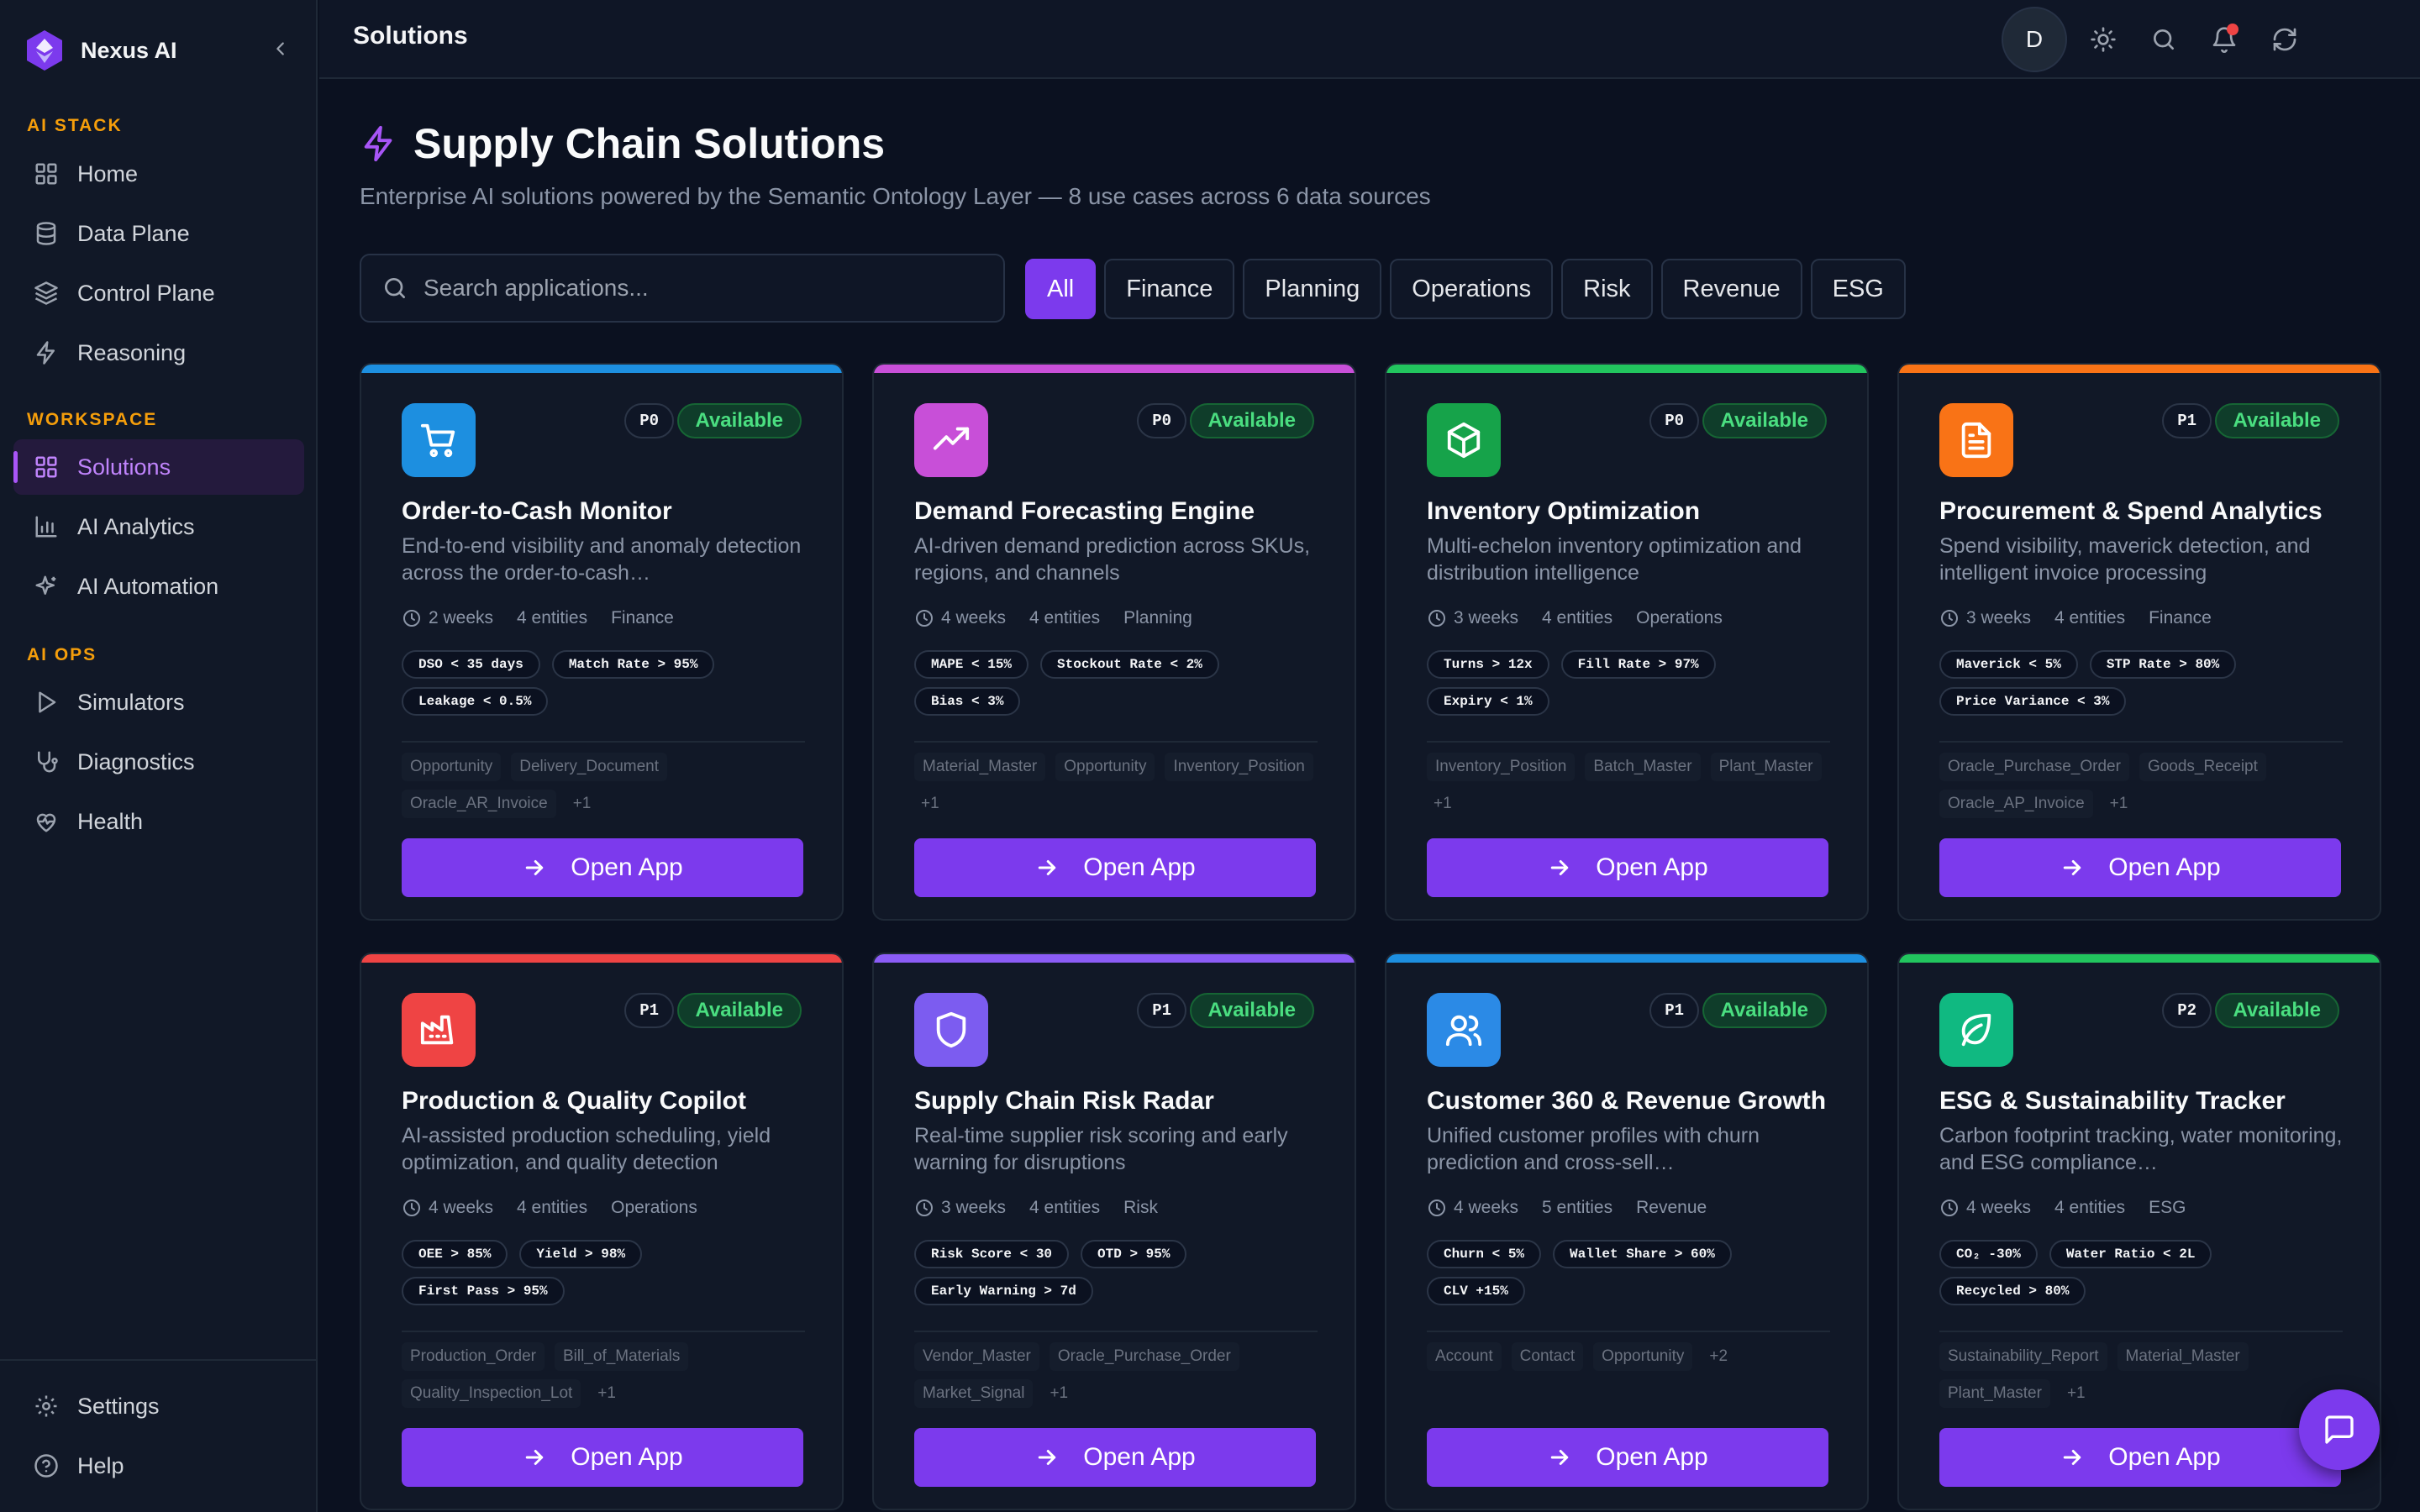  Describe the element at coordinates (952, 438) in the screenshot. I see `trending-up-icon` at that location.